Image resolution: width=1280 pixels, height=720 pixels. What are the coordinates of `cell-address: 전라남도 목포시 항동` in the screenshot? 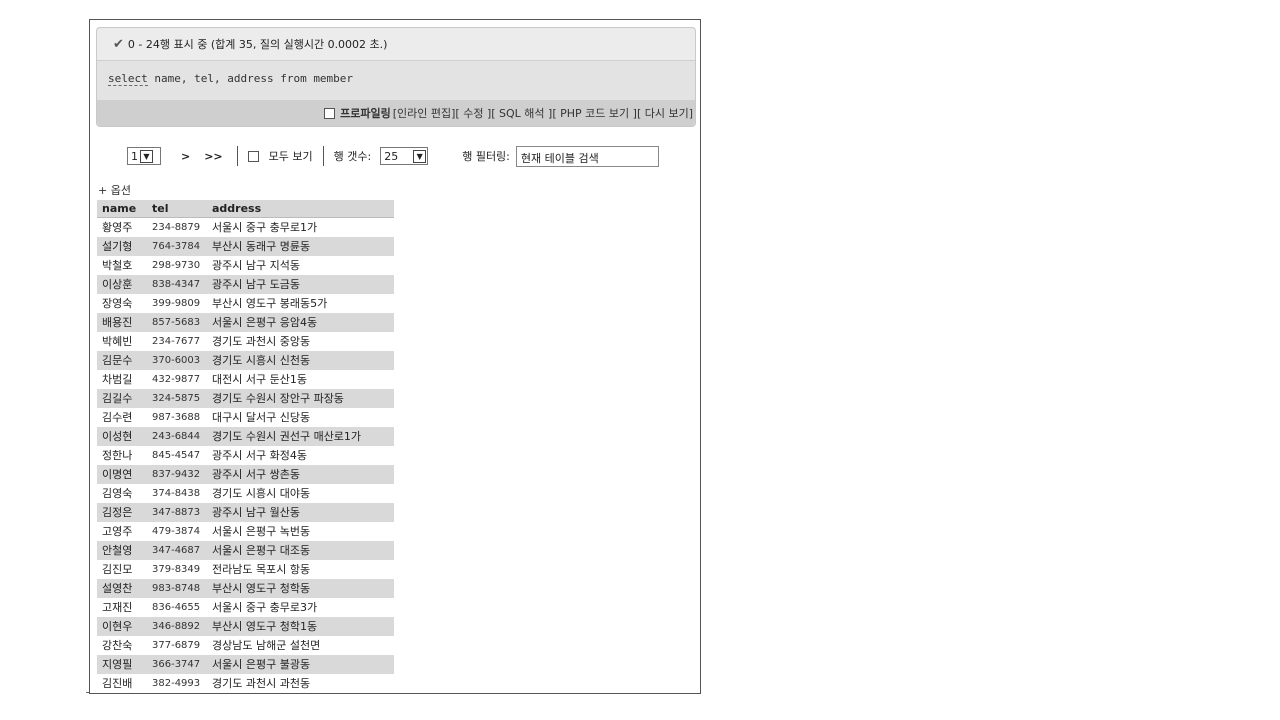 It's located at (261, 569).